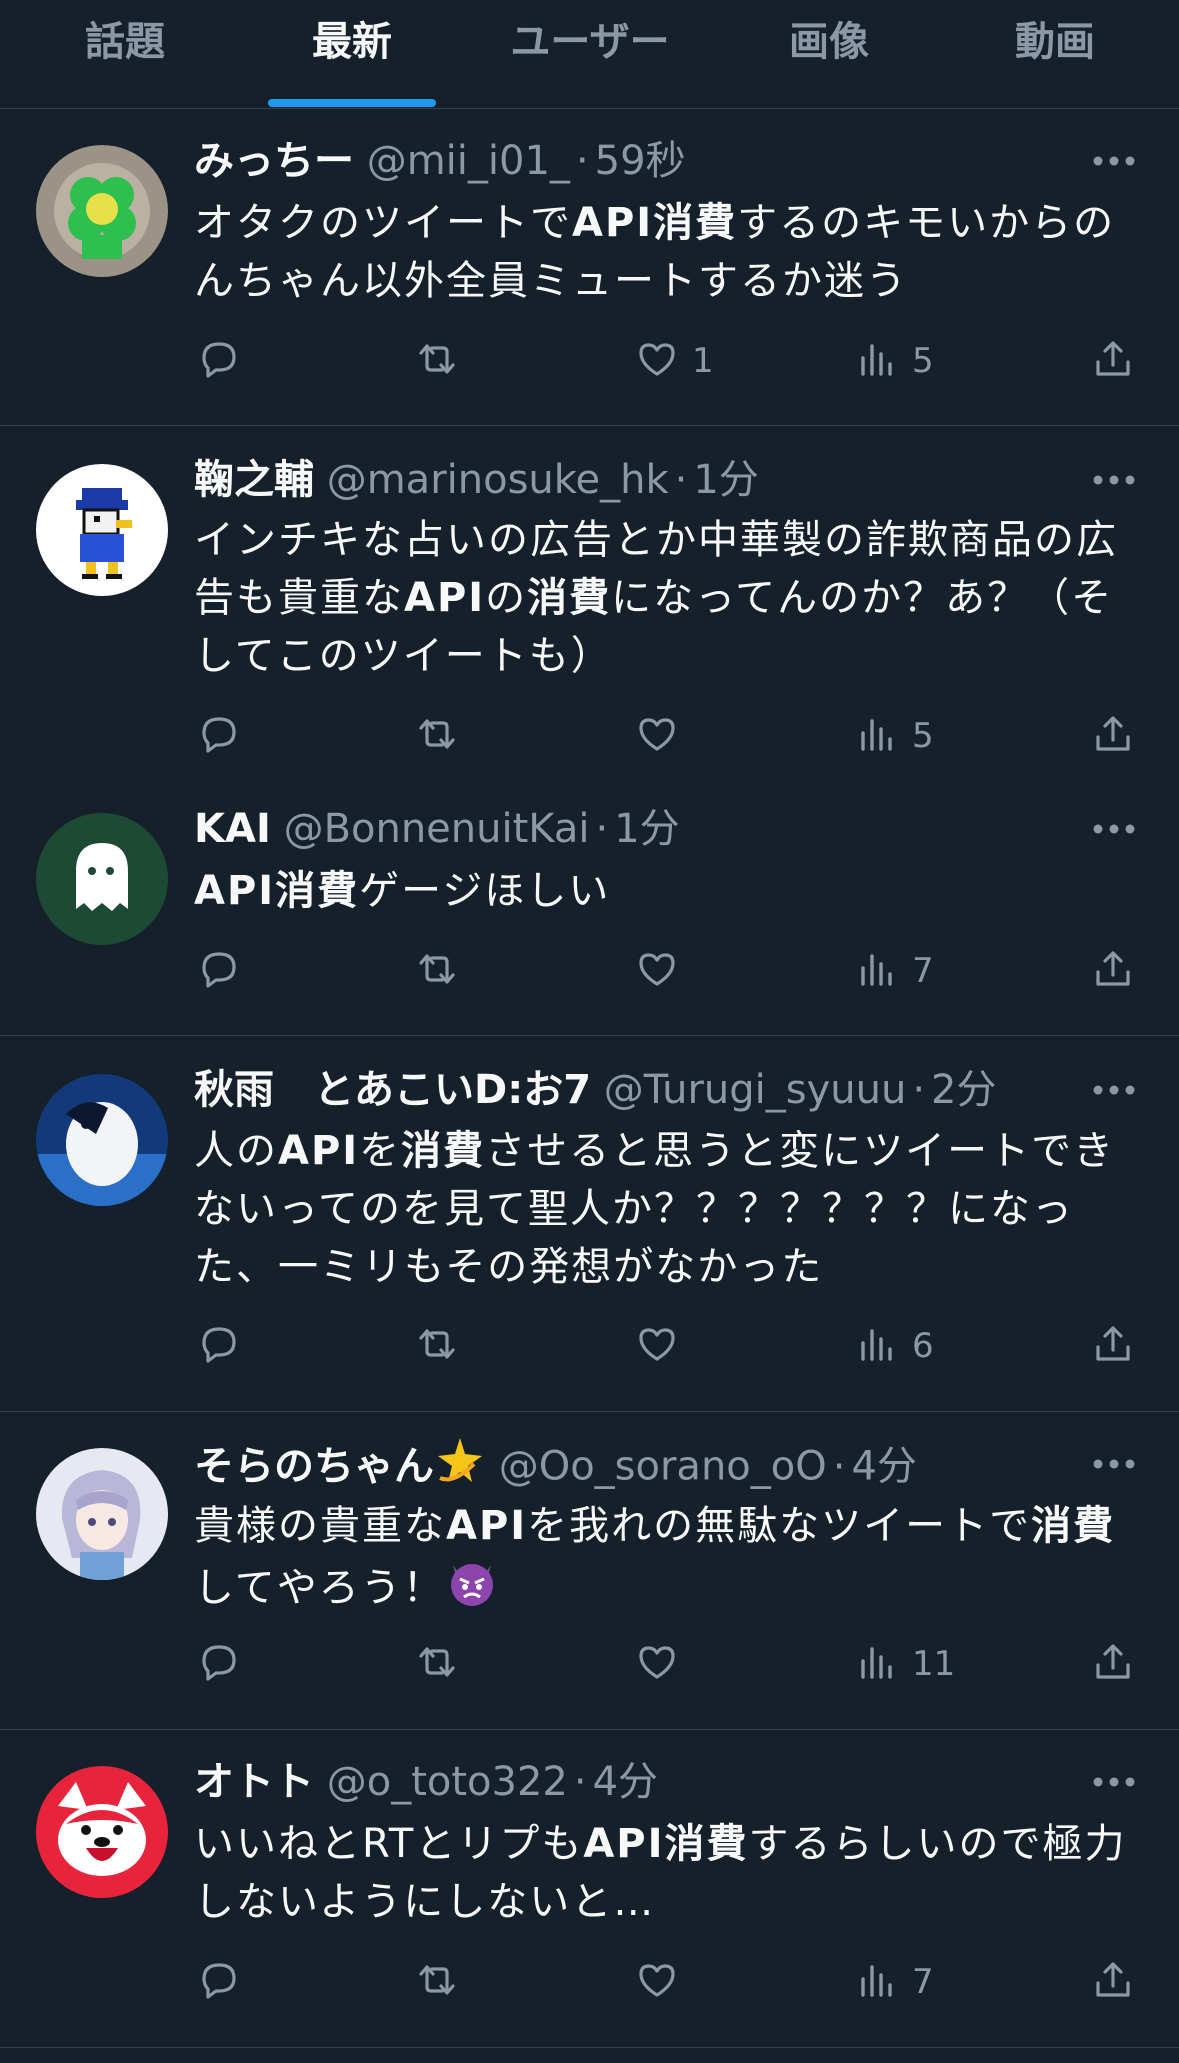  I want to click on tweet-actions: 15, so click(589, 361).